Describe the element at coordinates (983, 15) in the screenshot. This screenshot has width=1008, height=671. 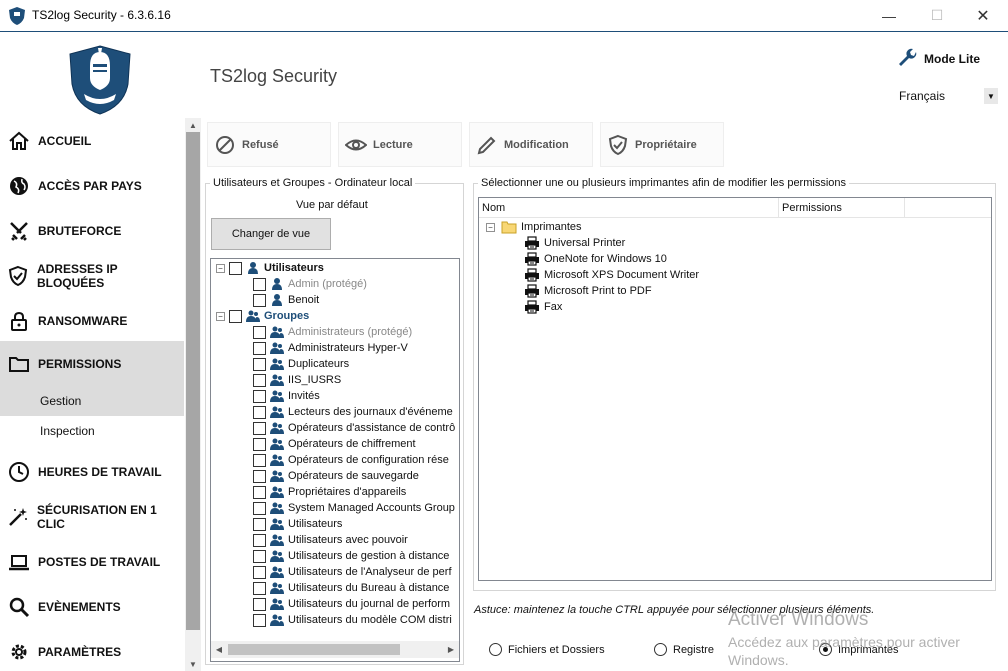
I see `close-button: ✕` at that location.